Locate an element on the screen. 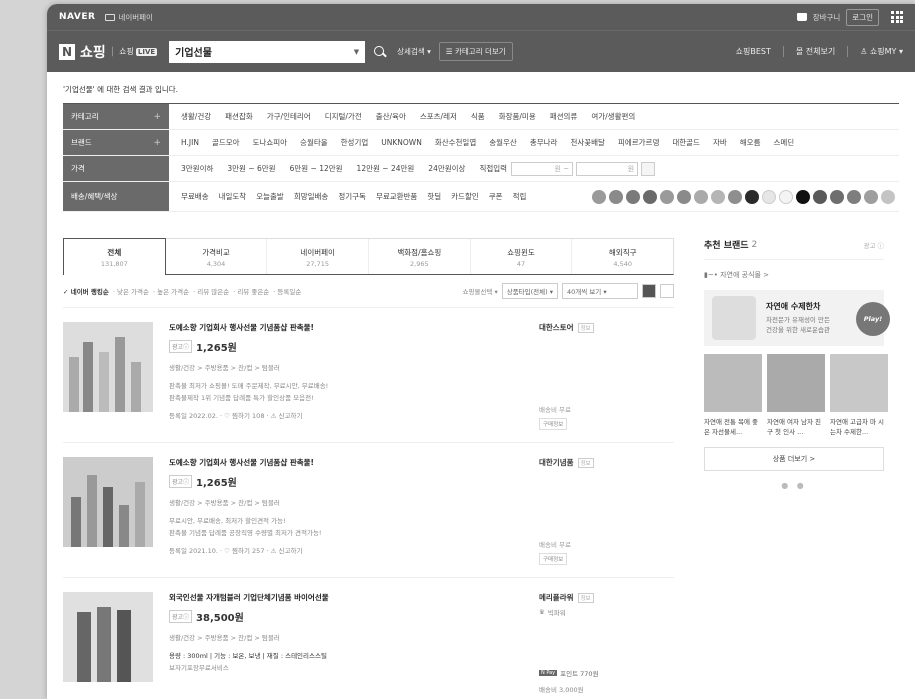 This screenshot has height=699, width=915. delivery-option: 쿠폰 is located at coordinates (496, 196).